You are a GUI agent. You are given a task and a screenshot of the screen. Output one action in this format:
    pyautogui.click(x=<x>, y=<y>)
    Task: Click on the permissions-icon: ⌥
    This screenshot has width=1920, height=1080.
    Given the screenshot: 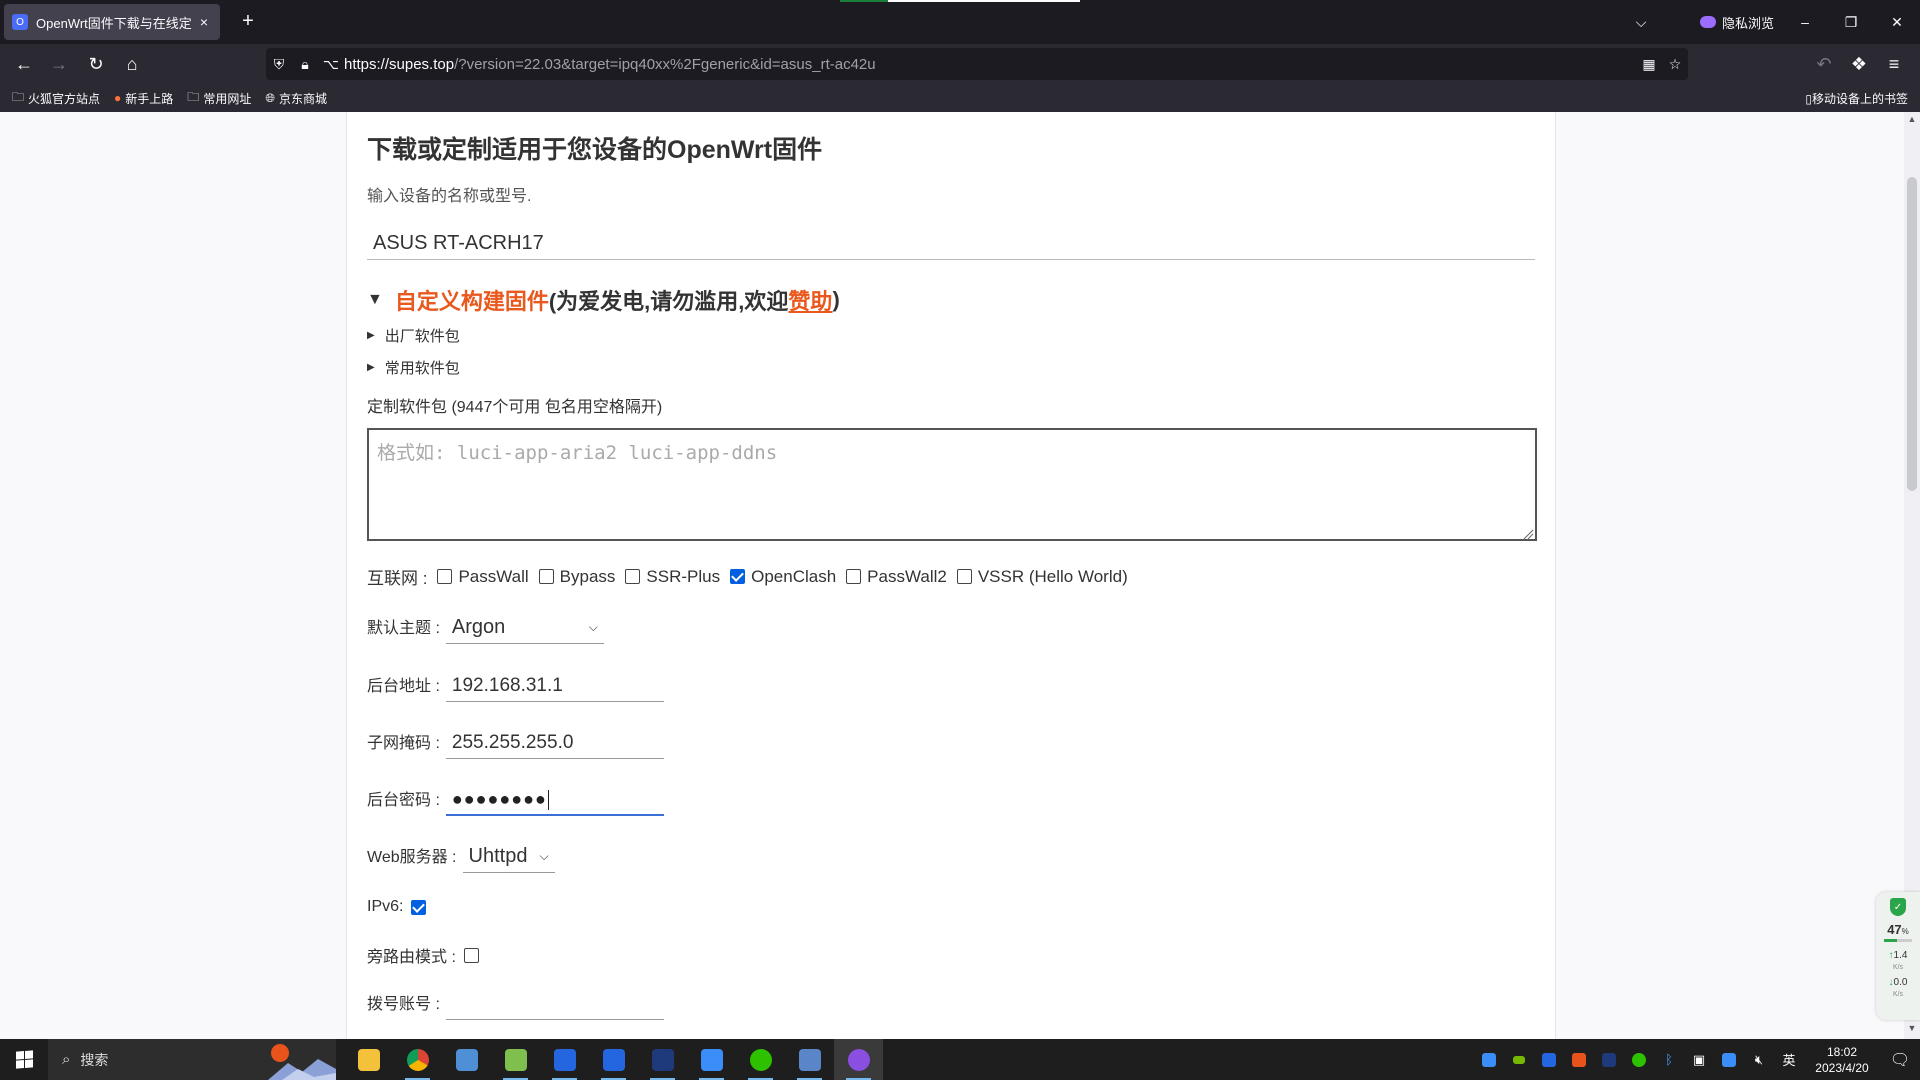 What is the action you would take?
    pyautogui.click(x=331, y=64)
    